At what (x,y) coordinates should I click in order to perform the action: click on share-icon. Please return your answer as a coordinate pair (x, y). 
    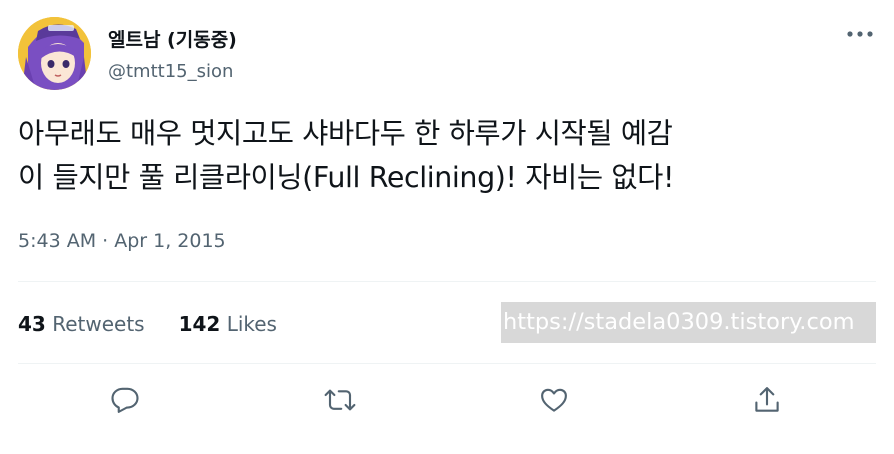
    Looking at the image, I should click on (767, 399).